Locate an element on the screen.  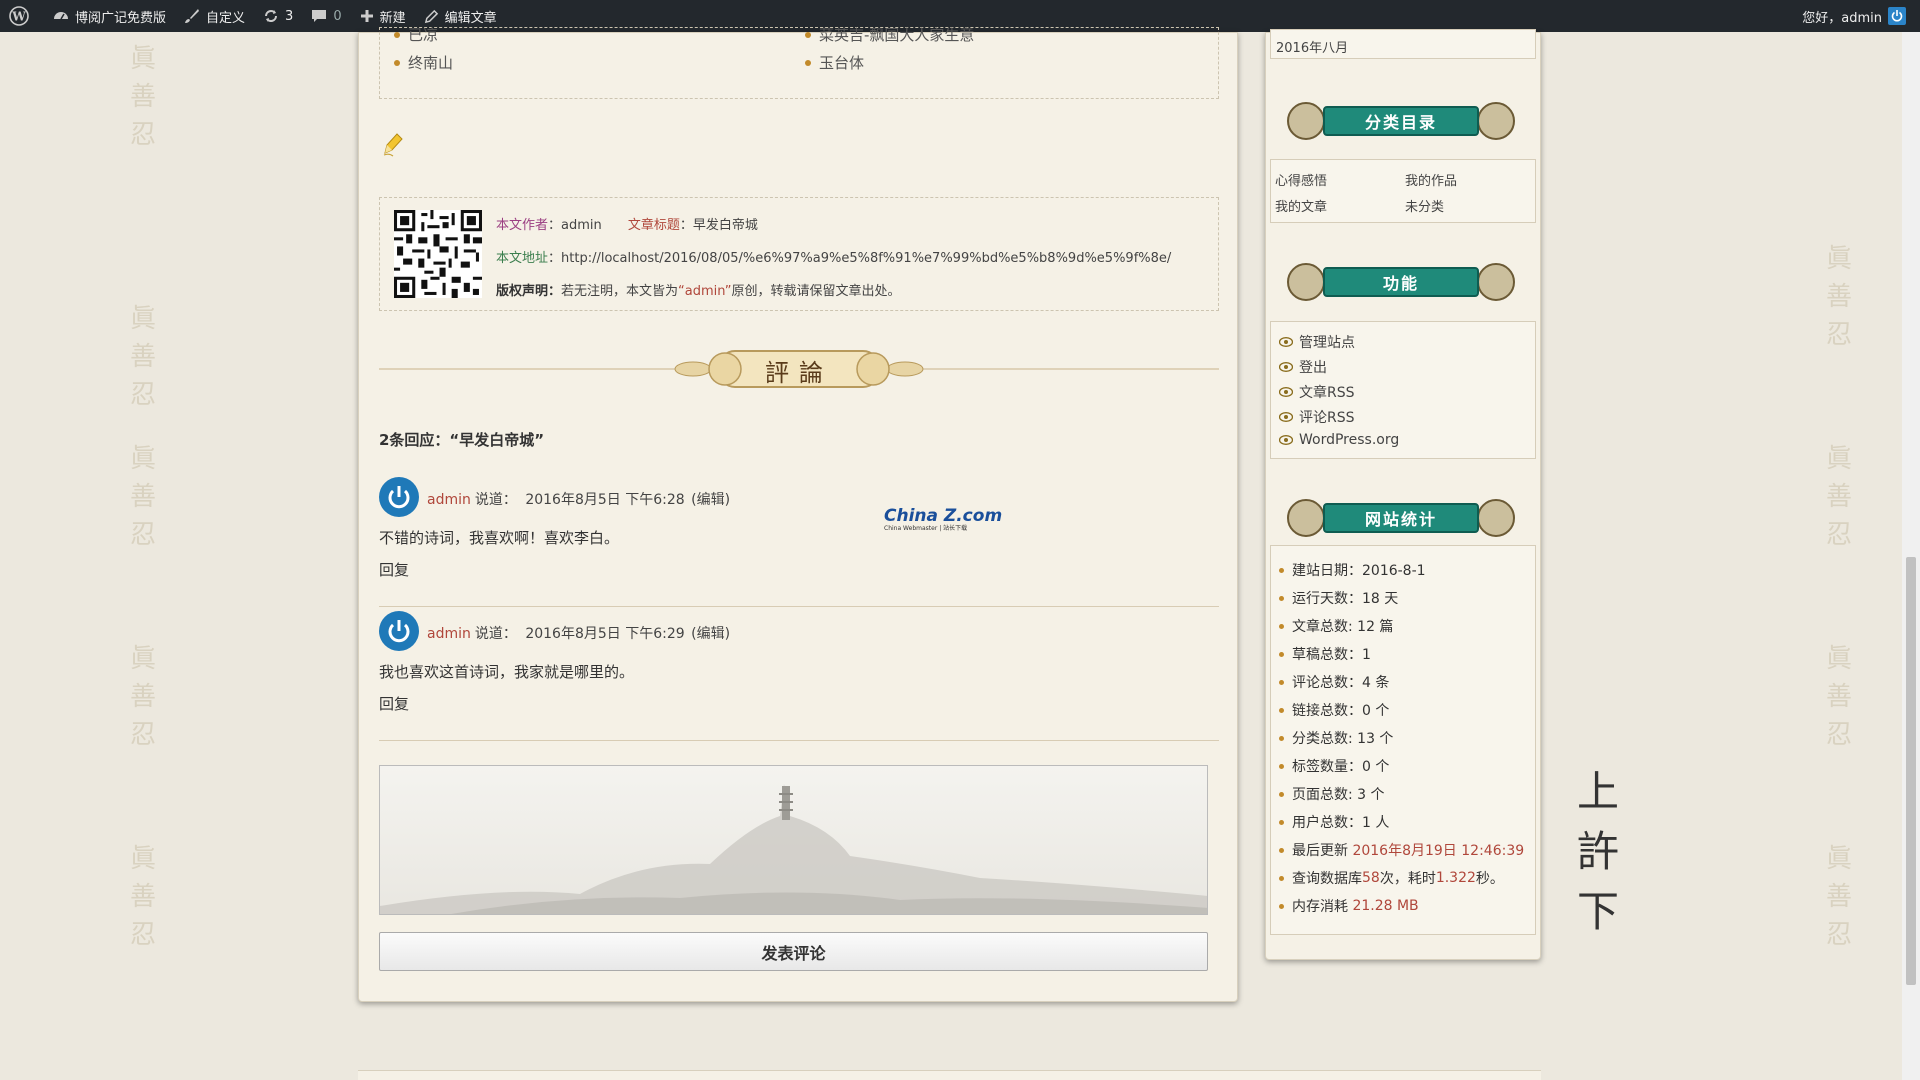
related-post-link: 终南山 is located at coordinates (423, 62).